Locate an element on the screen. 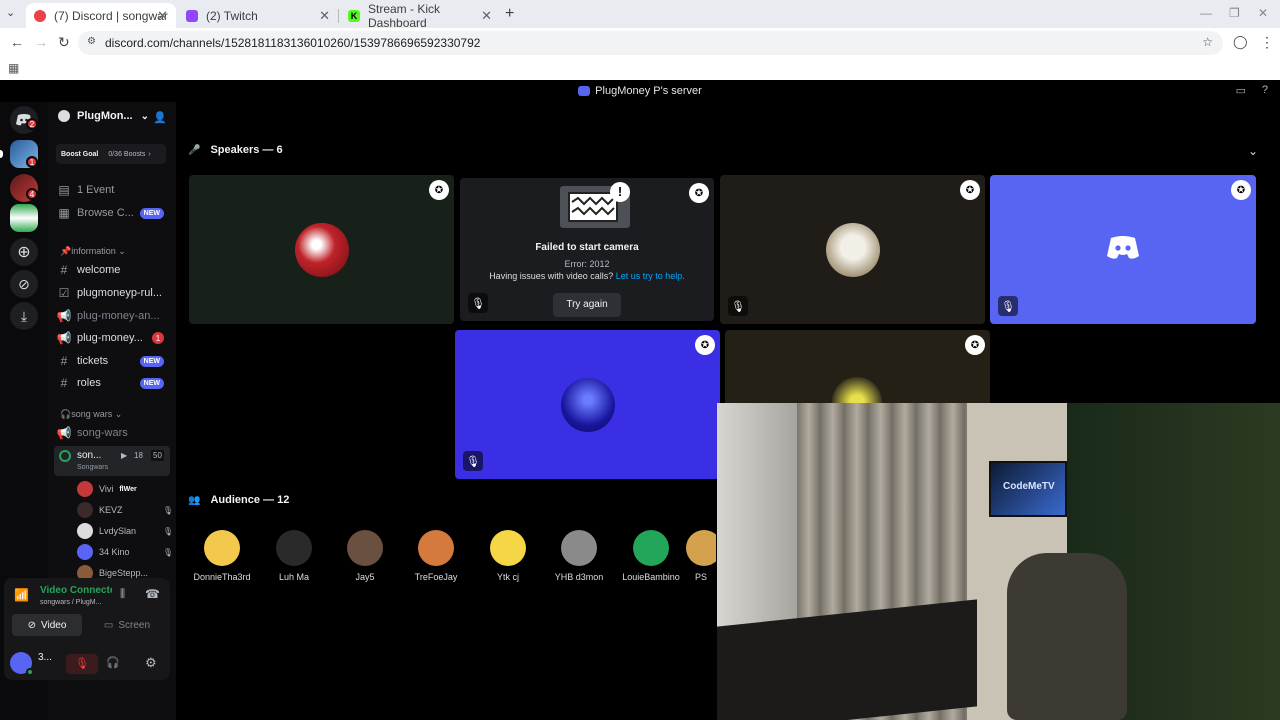 The width and height of the screenshot is (1280, 720). tab-search-icon: ⌄ is located at coordinates (10, 12).